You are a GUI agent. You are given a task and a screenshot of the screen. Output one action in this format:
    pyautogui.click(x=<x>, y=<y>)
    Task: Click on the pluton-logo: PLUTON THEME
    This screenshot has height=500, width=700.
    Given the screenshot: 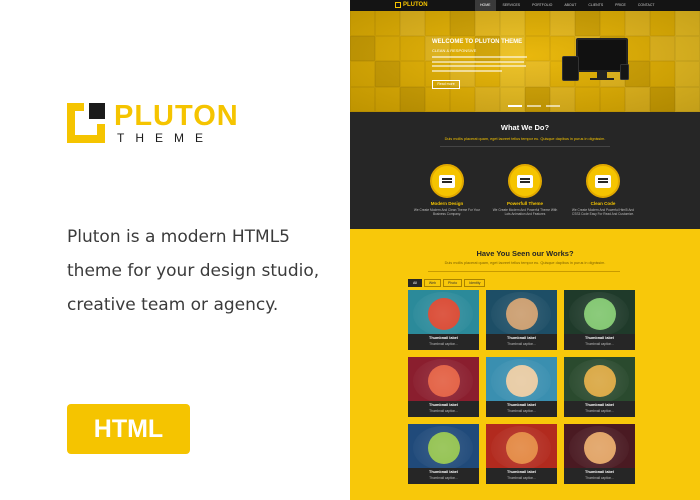 What is the action you would take?
    pyautogui.click(x=153, y=123)
    